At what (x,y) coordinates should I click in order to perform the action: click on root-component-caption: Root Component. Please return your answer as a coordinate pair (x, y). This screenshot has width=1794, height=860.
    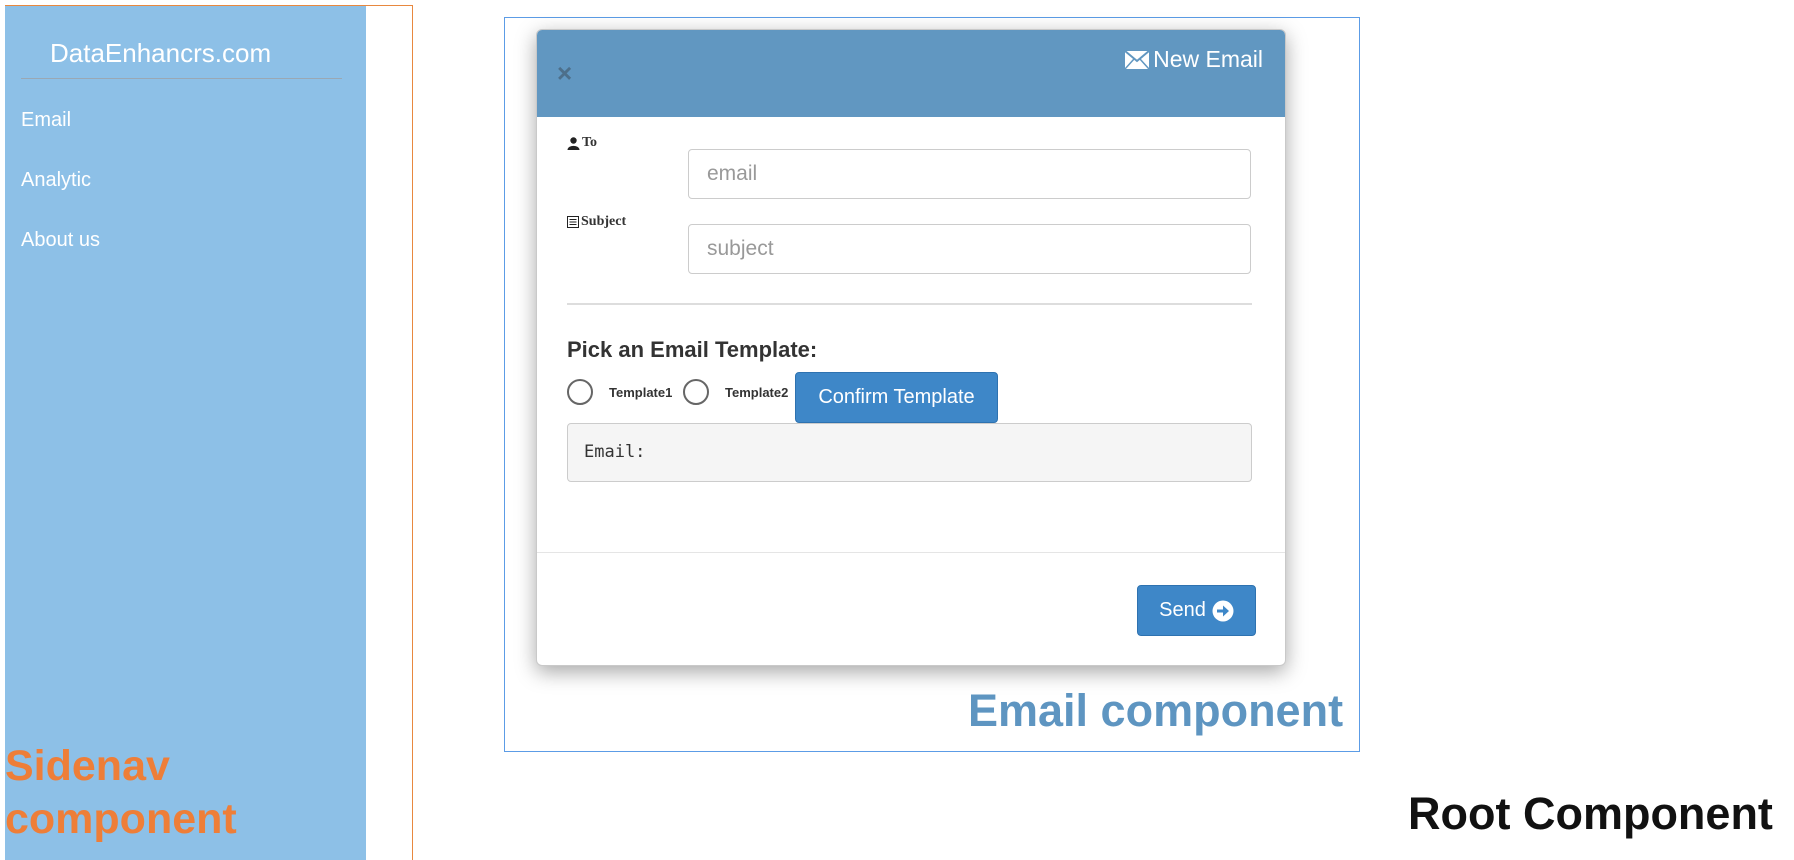
    Looking at the image, I should click on (1590, 813).